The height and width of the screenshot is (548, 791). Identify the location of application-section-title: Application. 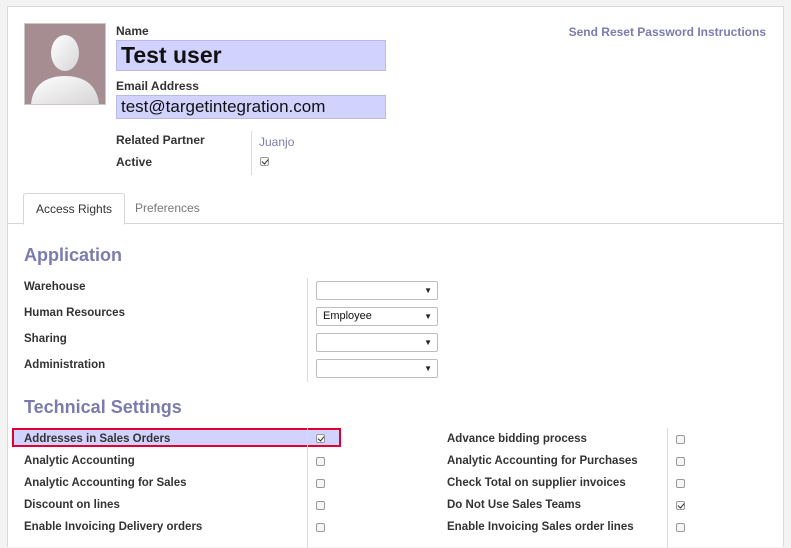
(73, 255).